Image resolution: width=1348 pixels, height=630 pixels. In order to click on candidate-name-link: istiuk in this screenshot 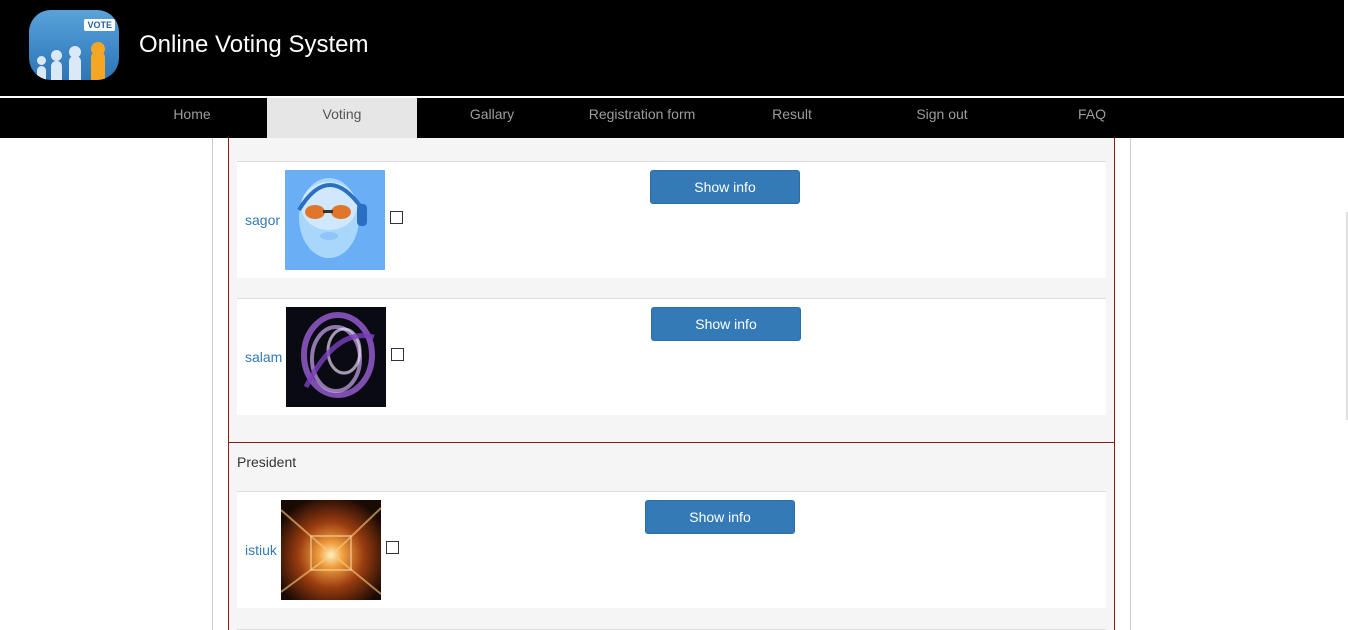, I will do `click(261, 550)`.